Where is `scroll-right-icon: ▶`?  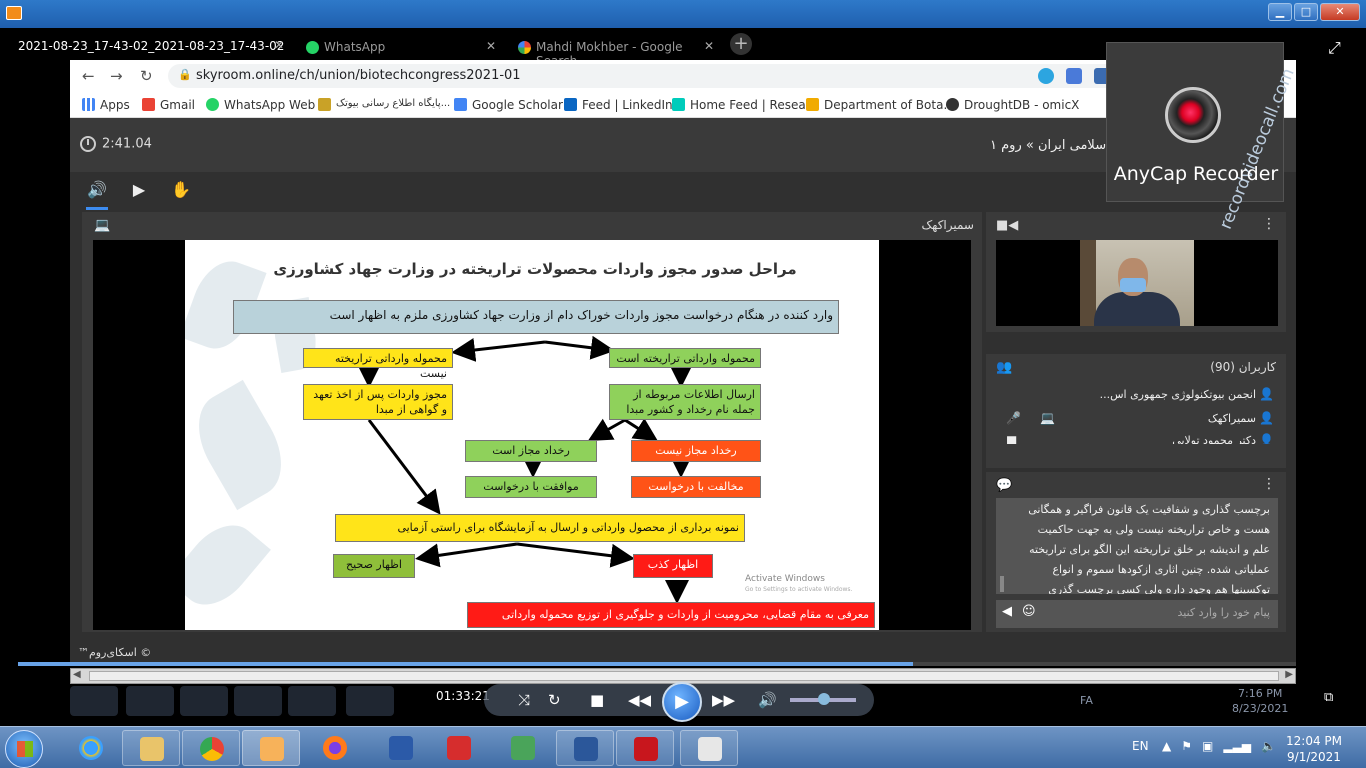
scroll-right-icon: ▶ is located at coordinates (1289, 674).